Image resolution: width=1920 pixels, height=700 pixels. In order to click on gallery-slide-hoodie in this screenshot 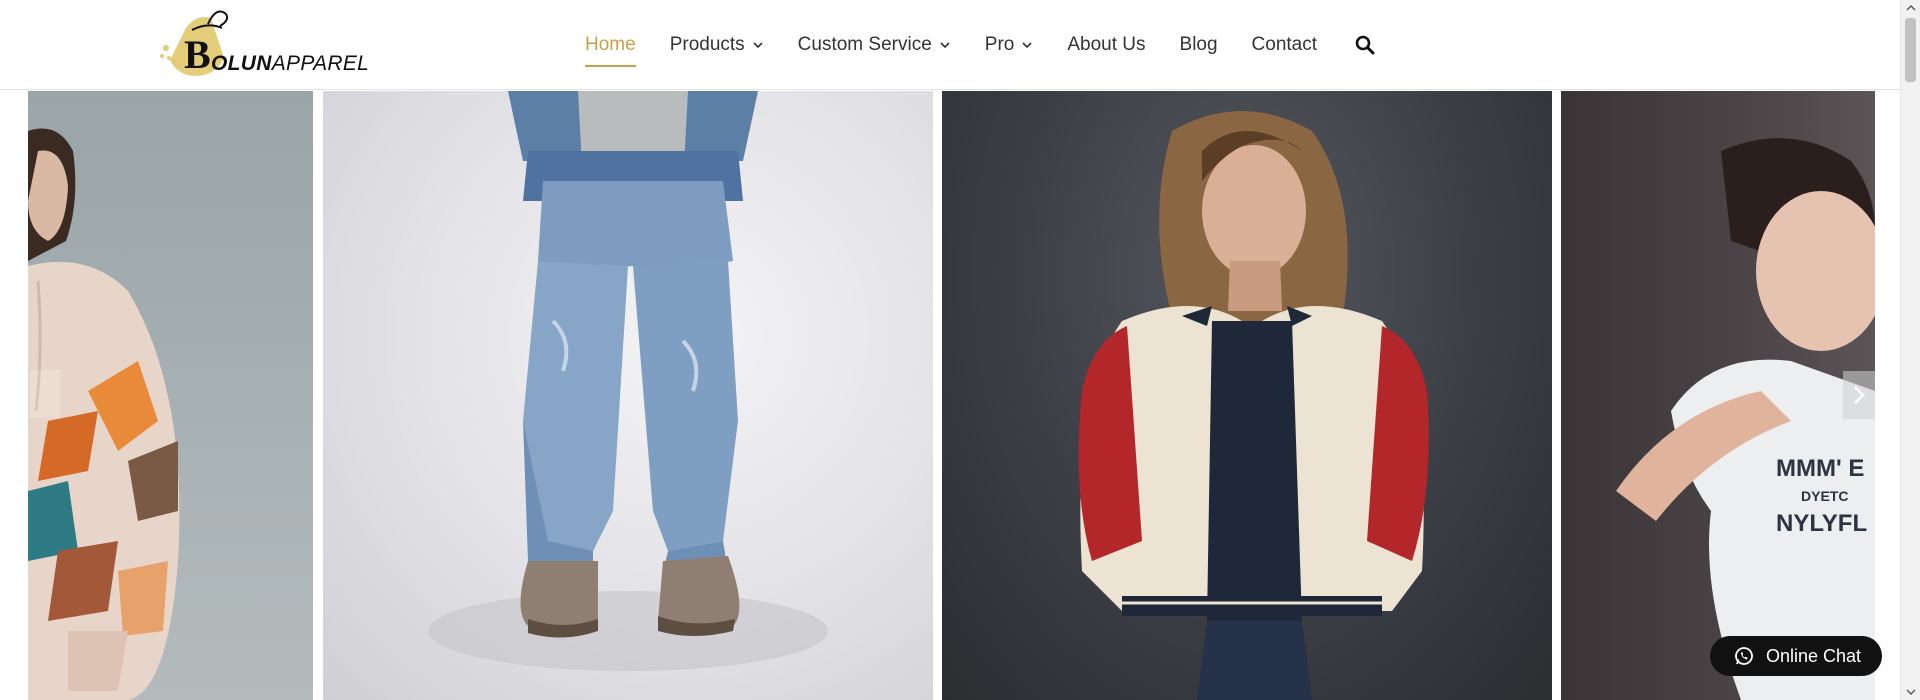, I will do `click(170, 395)`.